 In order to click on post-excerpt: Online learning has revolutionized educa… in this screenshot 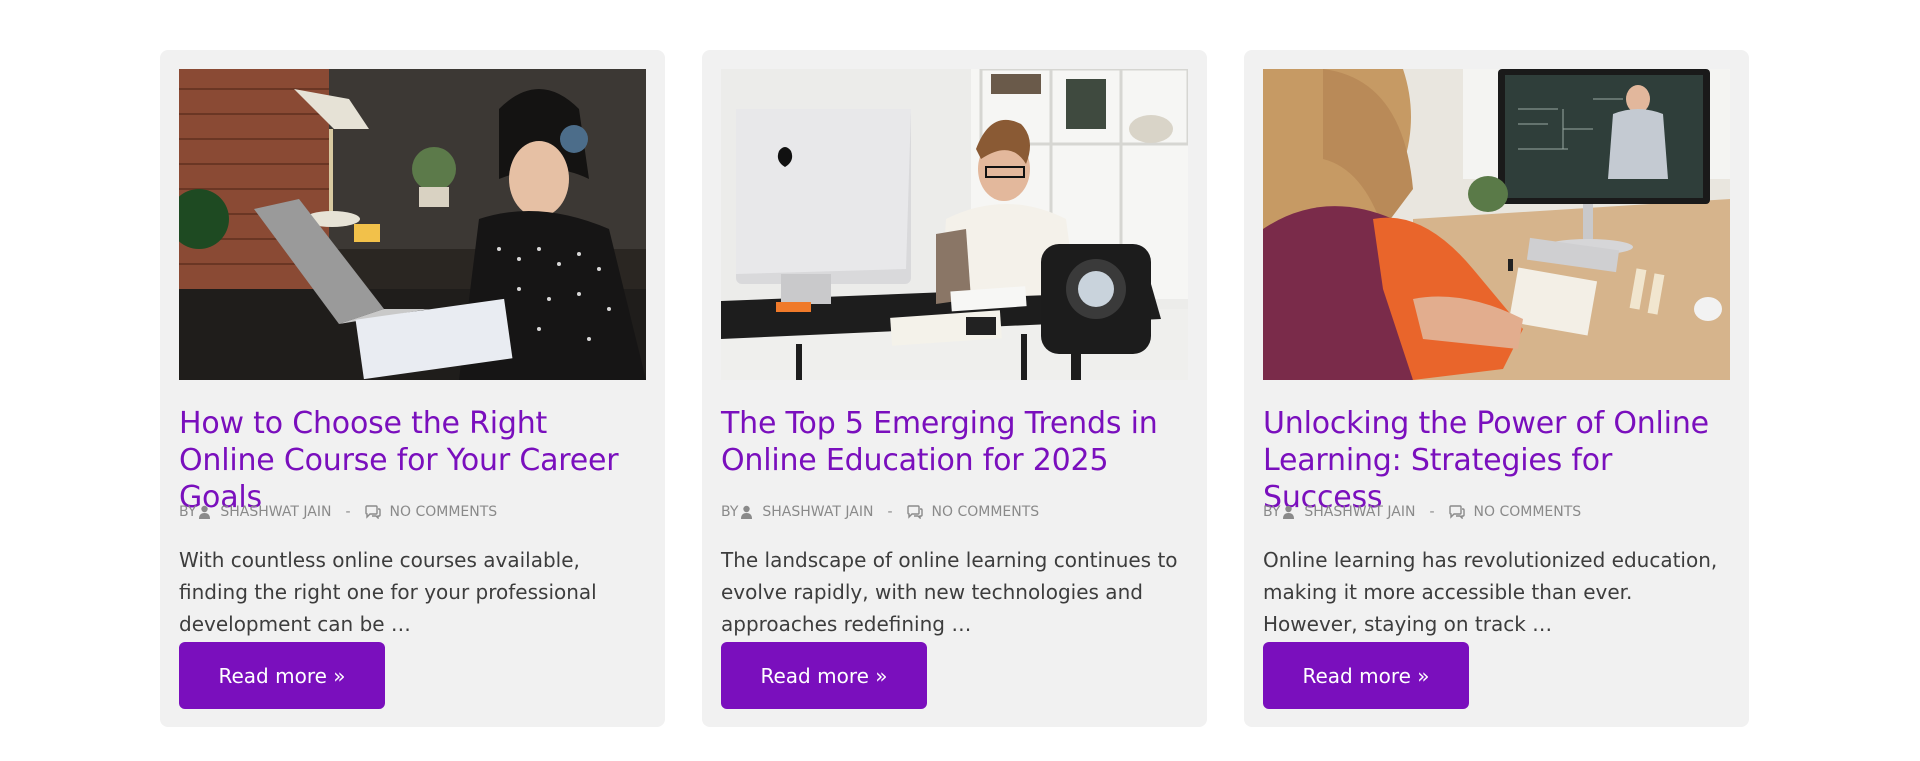, I will do `click(1490, 592)`.